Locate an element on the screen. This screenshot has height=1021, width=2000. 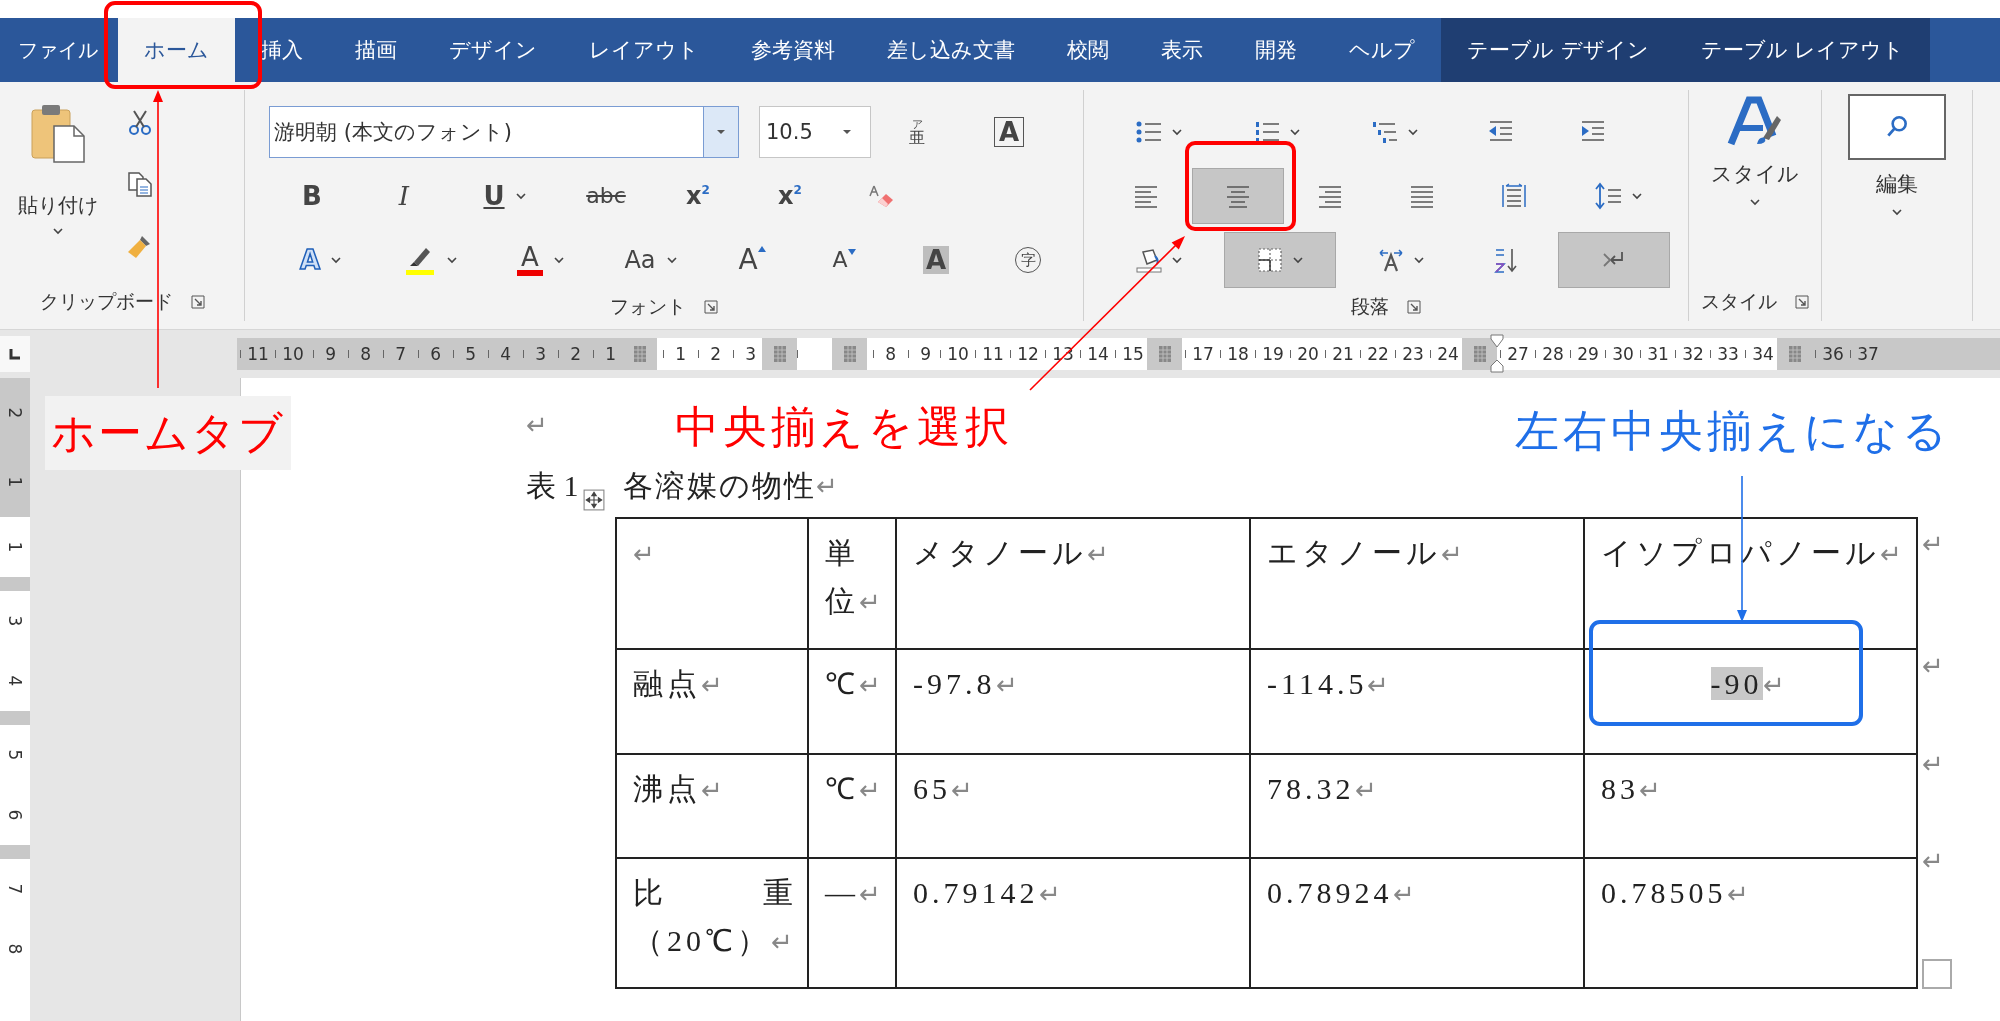
table-cell: —↵ is located at coordinates (852, 923).